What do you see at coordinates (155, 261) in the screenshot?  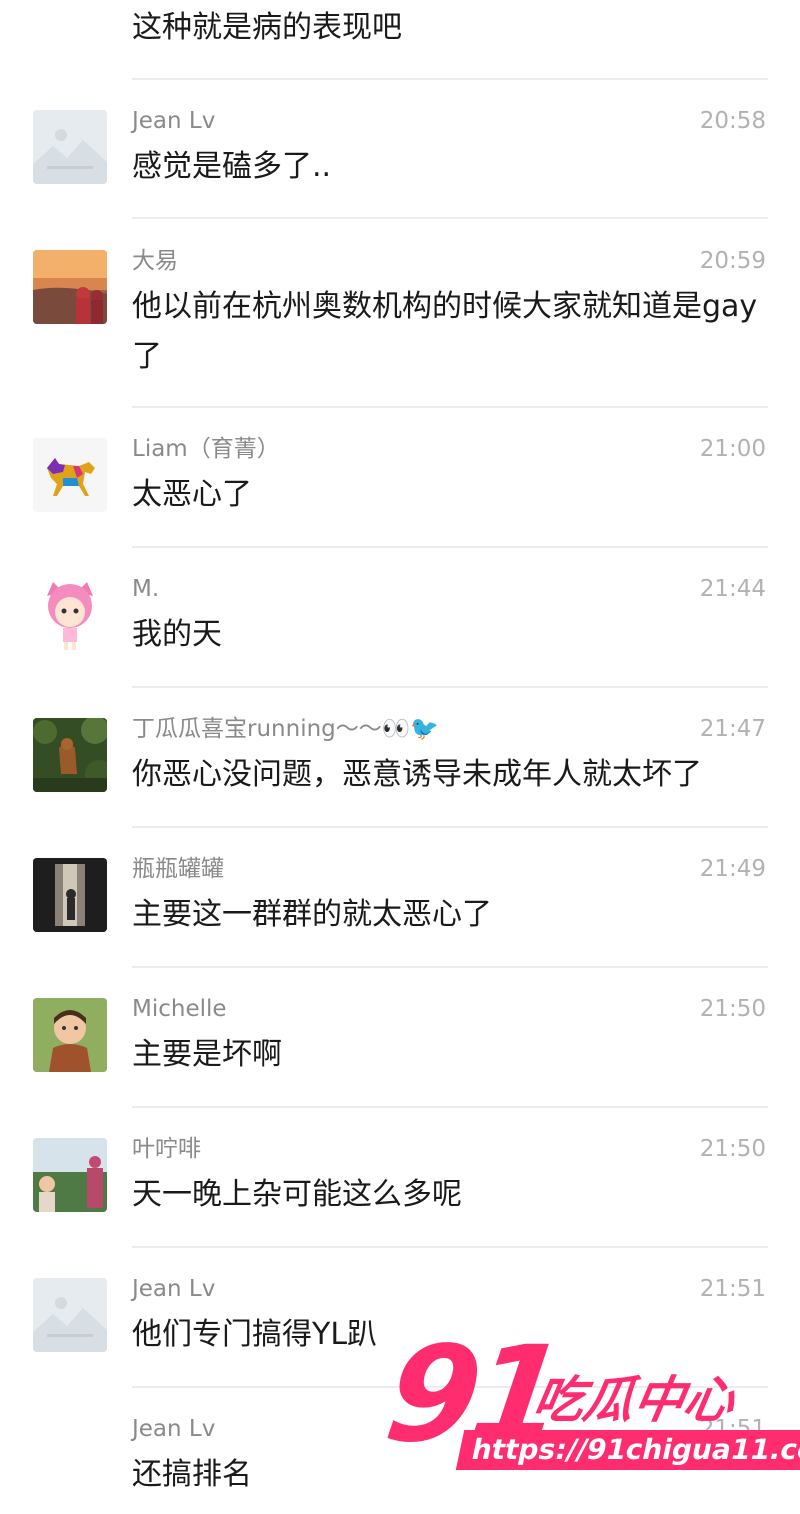 I see `sender-name: 大易` at bounding box center [155, 261].